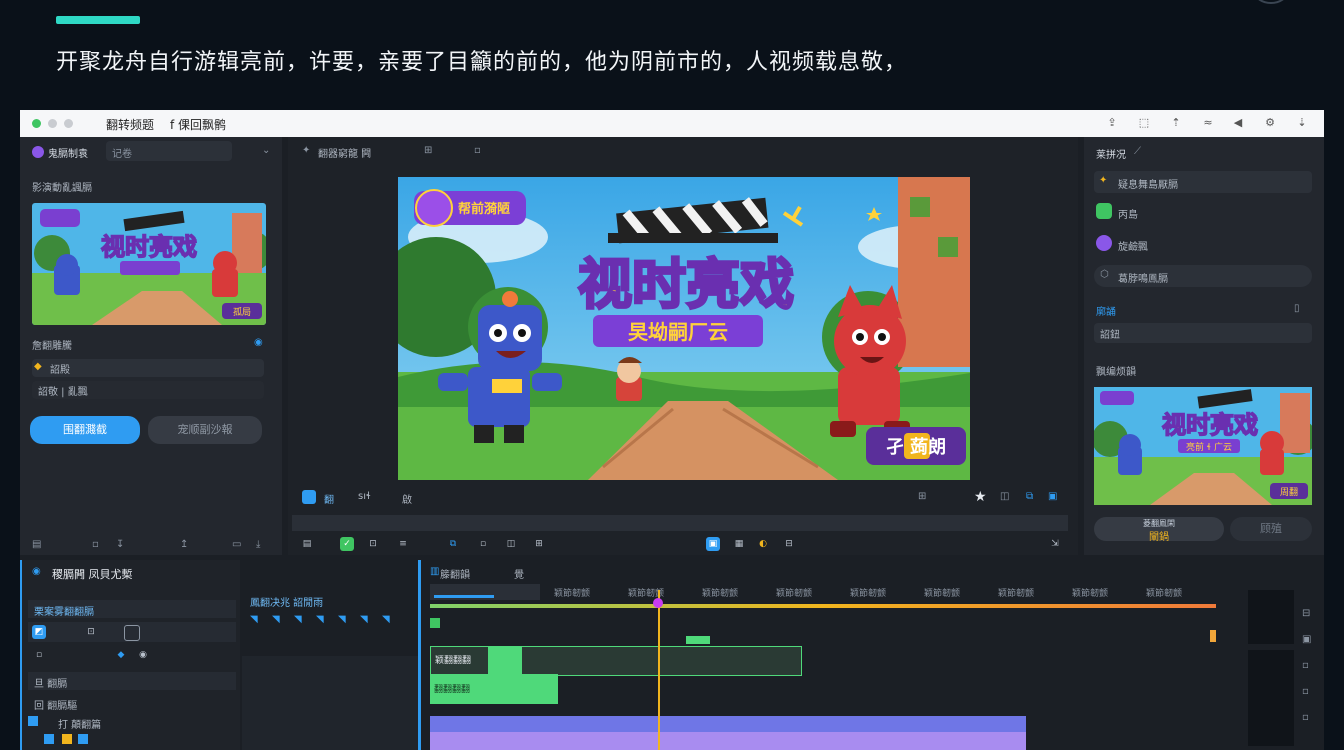 This screenshot has height=750, width=1344. I want to click on preview-control-a-label: 翻, so click(329, 500).